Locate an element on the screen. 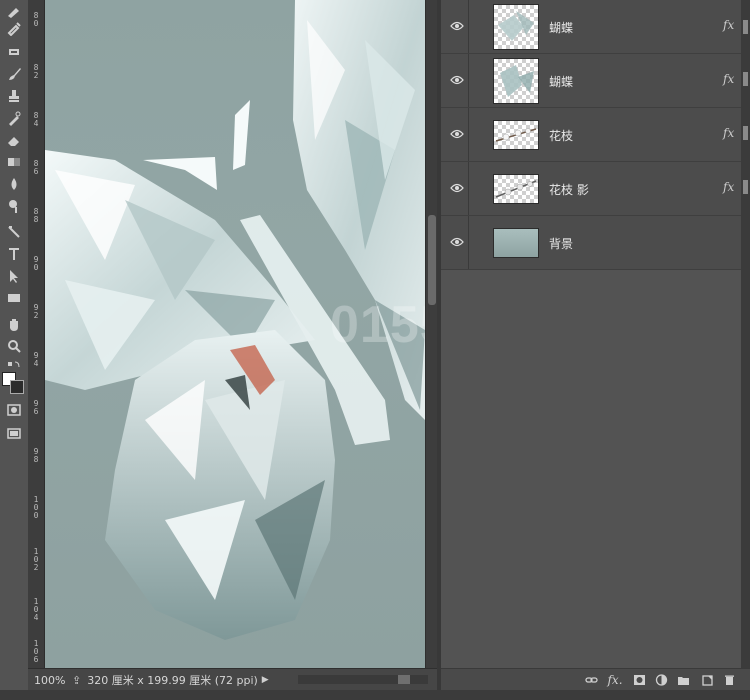  status-menu-arrow-icon: ▶ is located at coordinates (265, 680).